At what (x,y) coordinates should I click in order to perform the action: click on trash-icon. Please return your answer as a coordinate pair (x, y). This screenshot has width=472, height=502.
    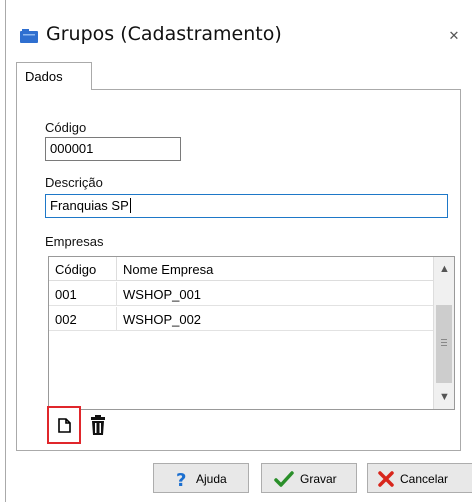
    Looking at the image, I should click on (98, 425).